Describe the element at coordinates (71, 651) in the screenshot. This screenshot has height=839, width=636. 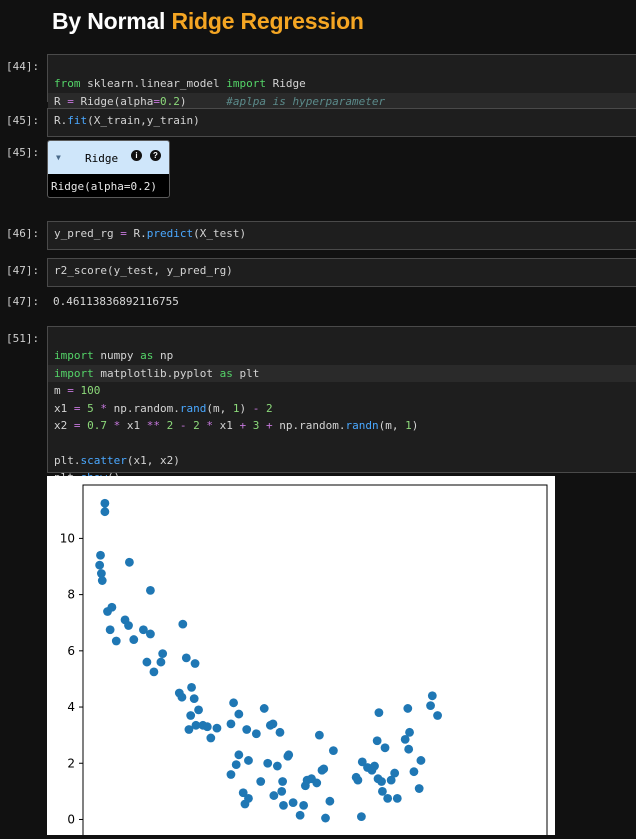
I see `y-tick-label: 6` at that location.